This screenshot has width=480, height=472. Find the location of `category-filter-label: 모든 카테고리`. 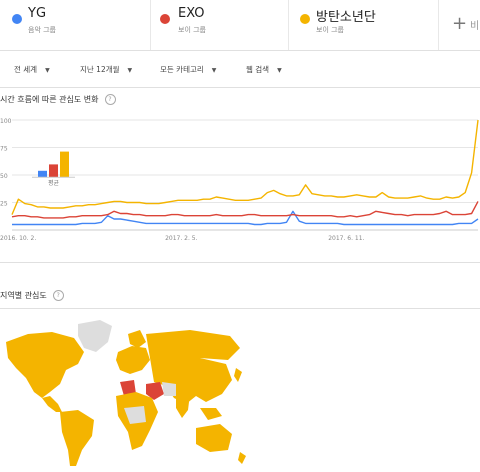

category-filter-label: 모든 카테고리 is located at coordinates (182, 69).